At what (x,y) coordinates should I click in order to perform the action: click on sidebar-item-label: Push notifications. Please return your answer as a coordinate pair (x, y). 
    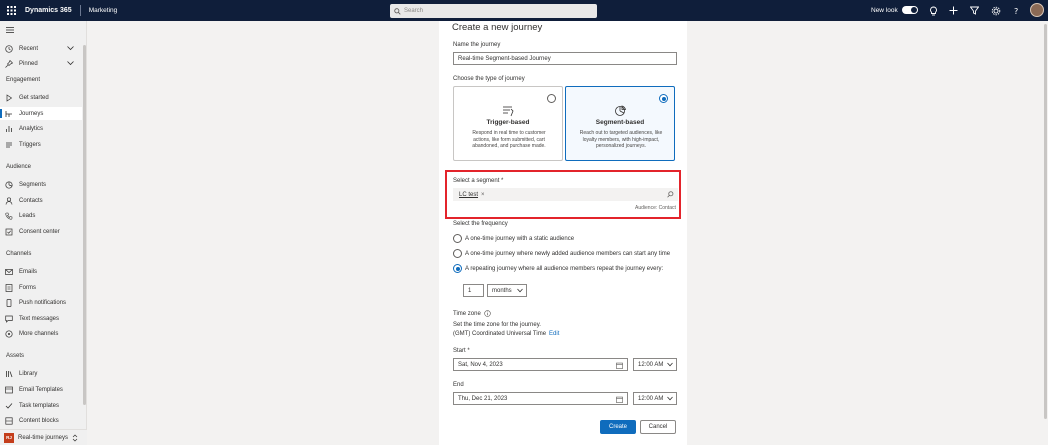
    Looking at the image, I should click on (43, 302).